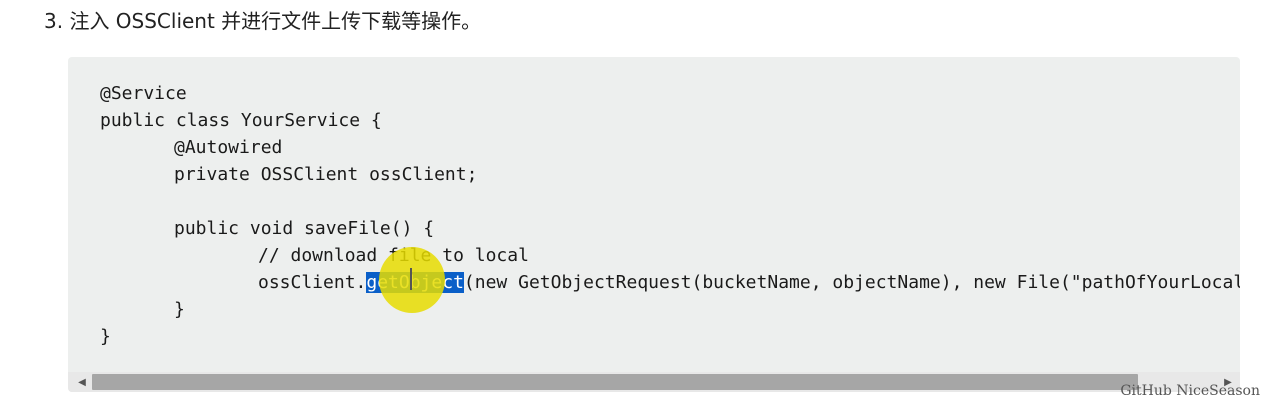 The image size is (1264, 405). What do you see at coordinates (615, 382) in the screenshot?
I see `scrollbar-thumb` at bounding box center [615, 382].